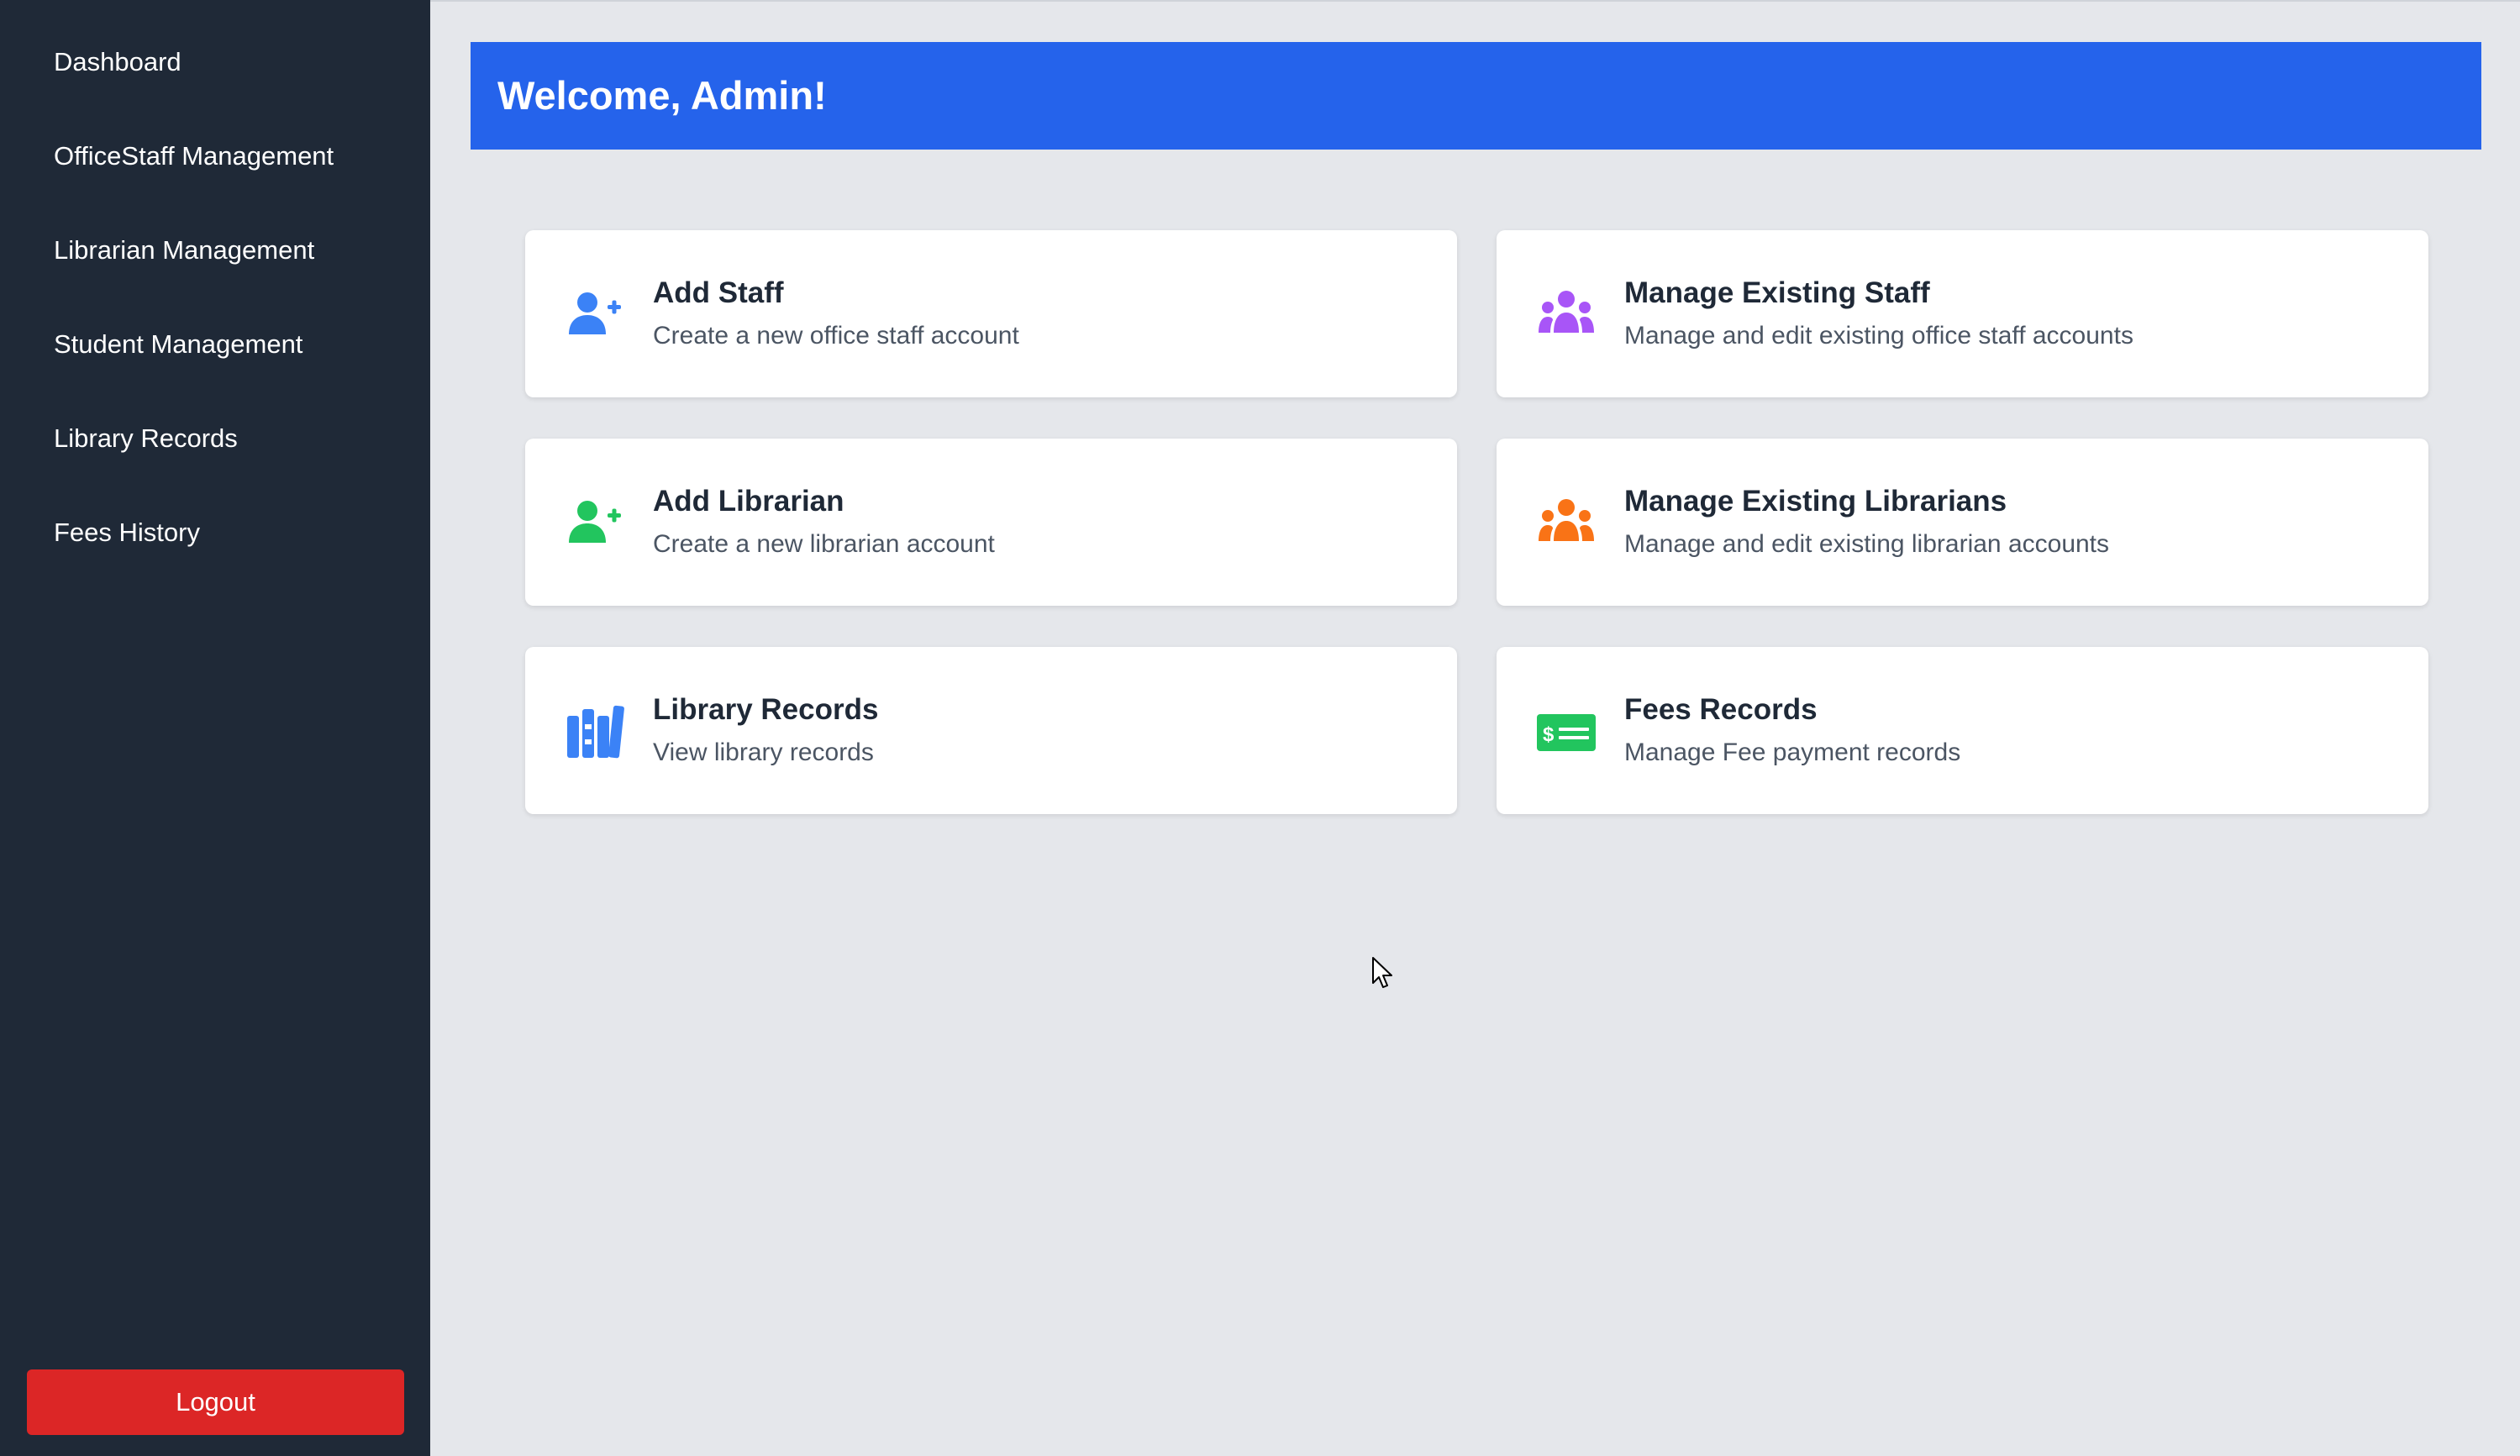 The image size is (2520, 1456). I want to click on card-description: Manage Fee payment records, so click(1792, 753).